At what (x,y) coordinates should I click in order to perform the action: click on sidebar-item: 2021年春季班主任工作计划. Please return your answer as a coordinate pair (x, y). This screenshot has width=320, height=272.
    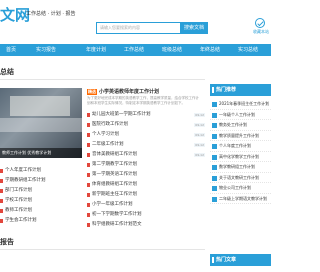
    Looking at the image, I should click on (240, 104).